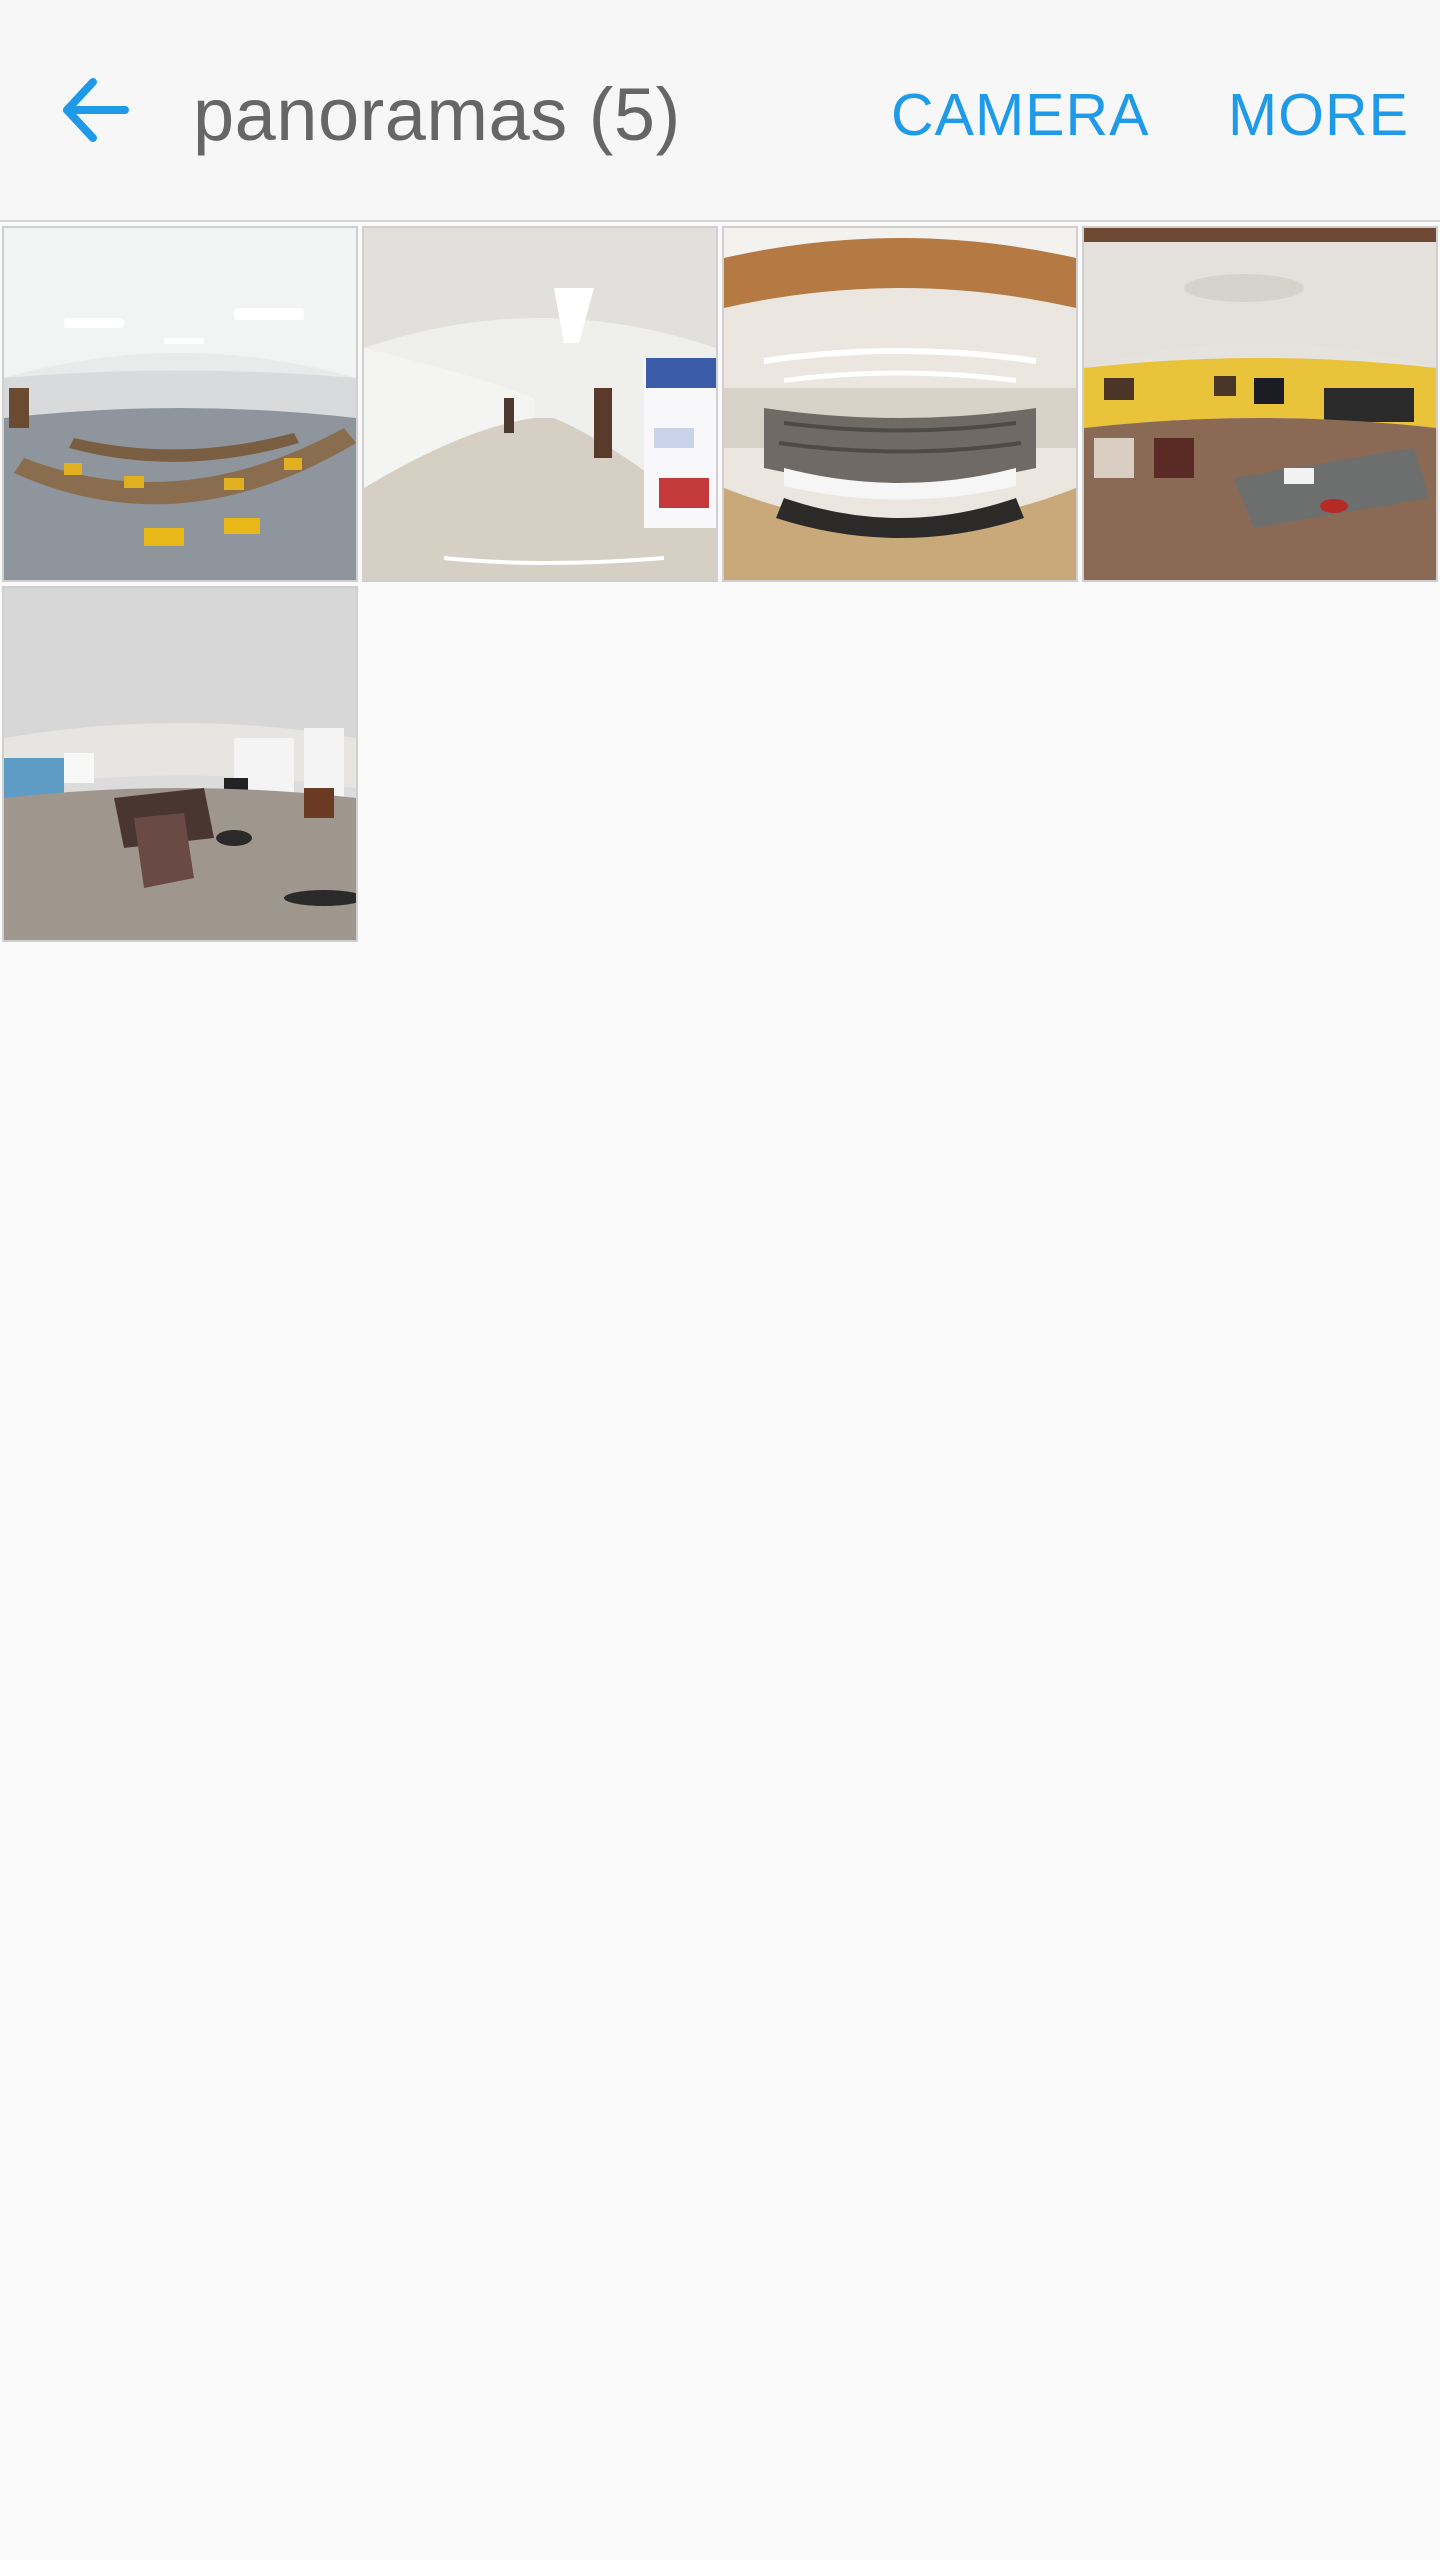  What do you see at coordinates (1020, 115) in the screenshot?
I see `camera-button: CAMERA` at bounding box center [1020, 115].